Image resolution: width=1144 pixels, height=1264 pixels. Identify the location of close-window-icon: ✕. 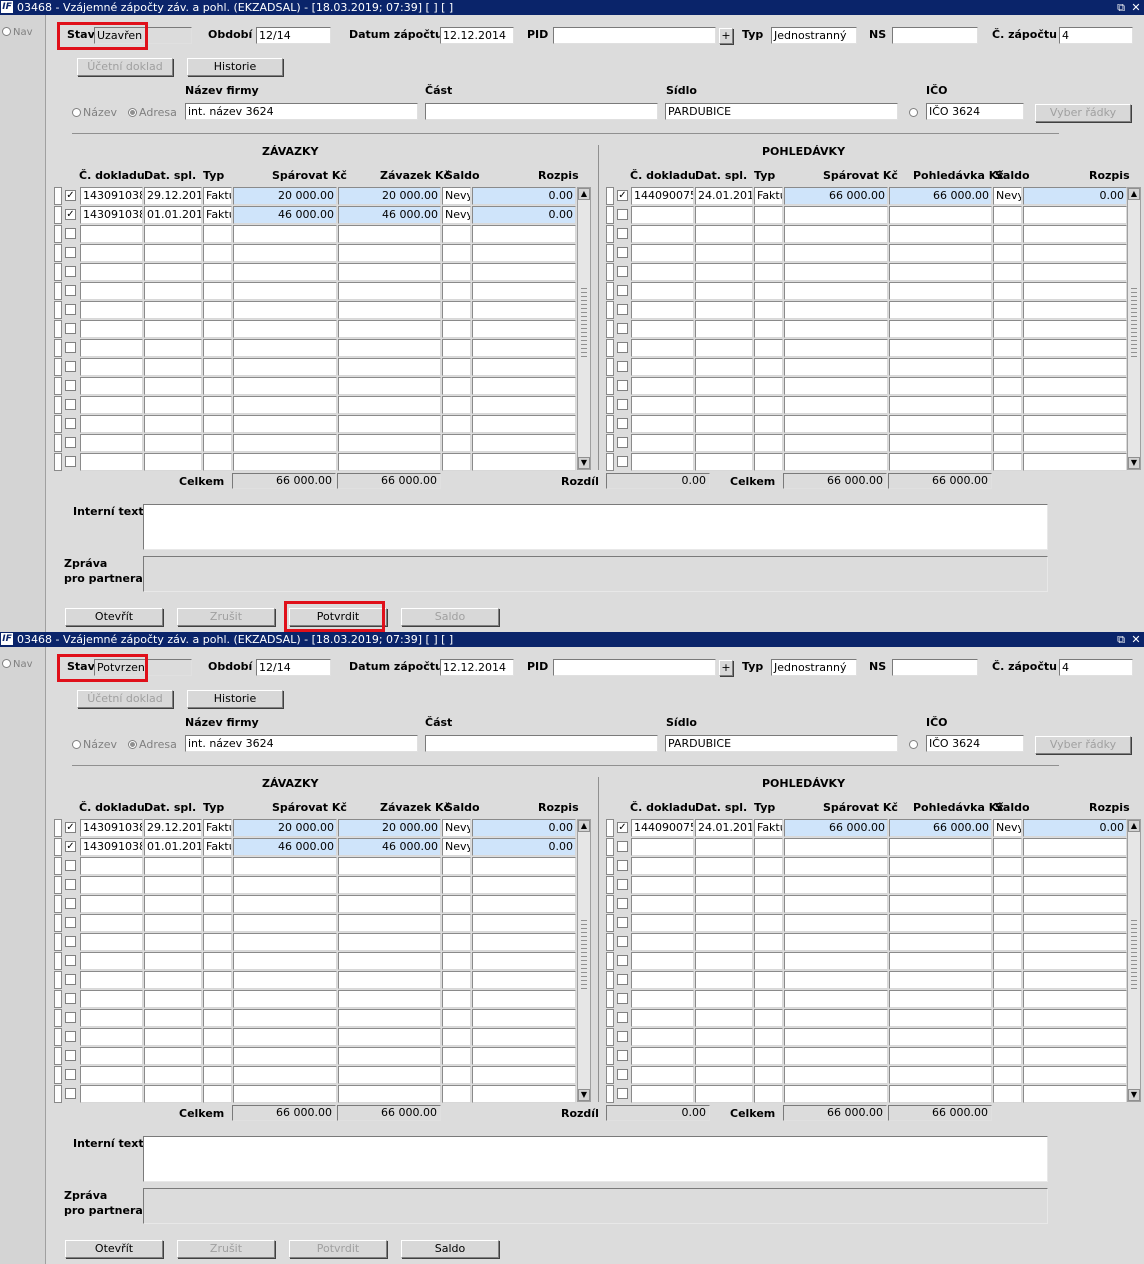
(1136, 639).